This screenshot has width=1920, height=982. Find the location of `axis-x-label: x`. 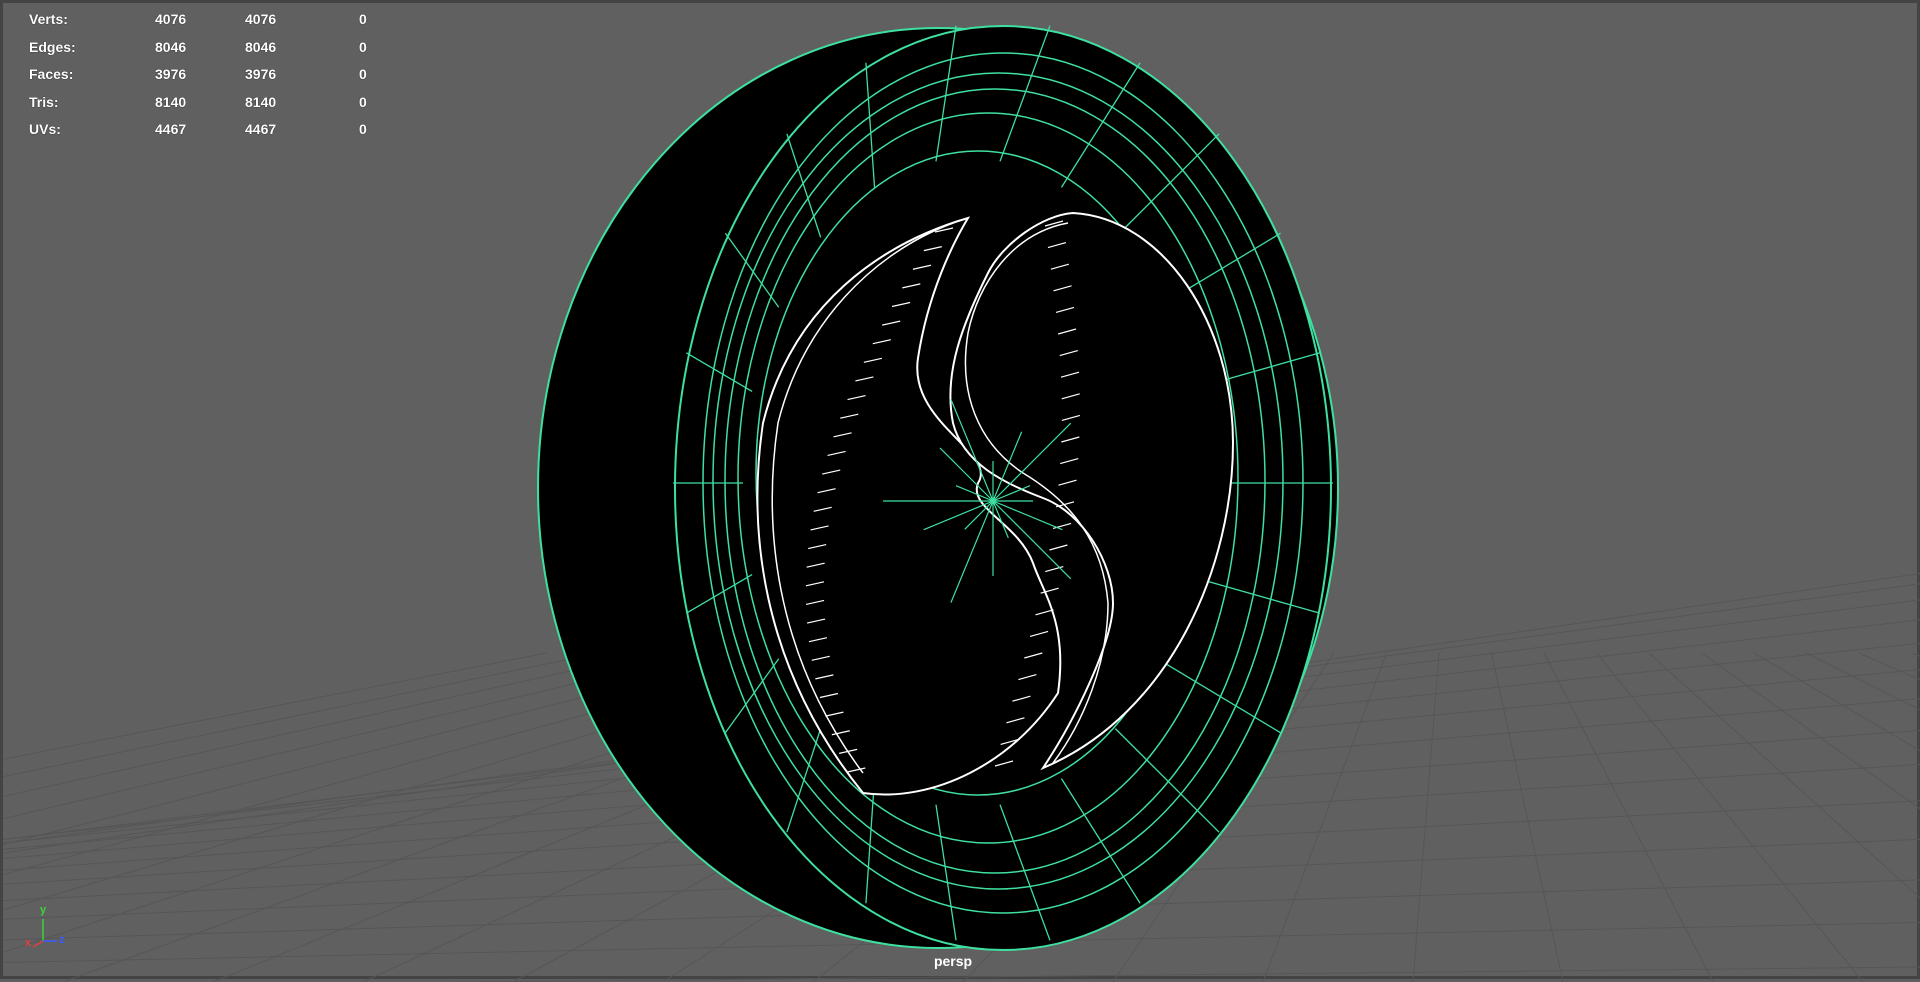

axis-x-label: x is located at coordinates (28, 943).